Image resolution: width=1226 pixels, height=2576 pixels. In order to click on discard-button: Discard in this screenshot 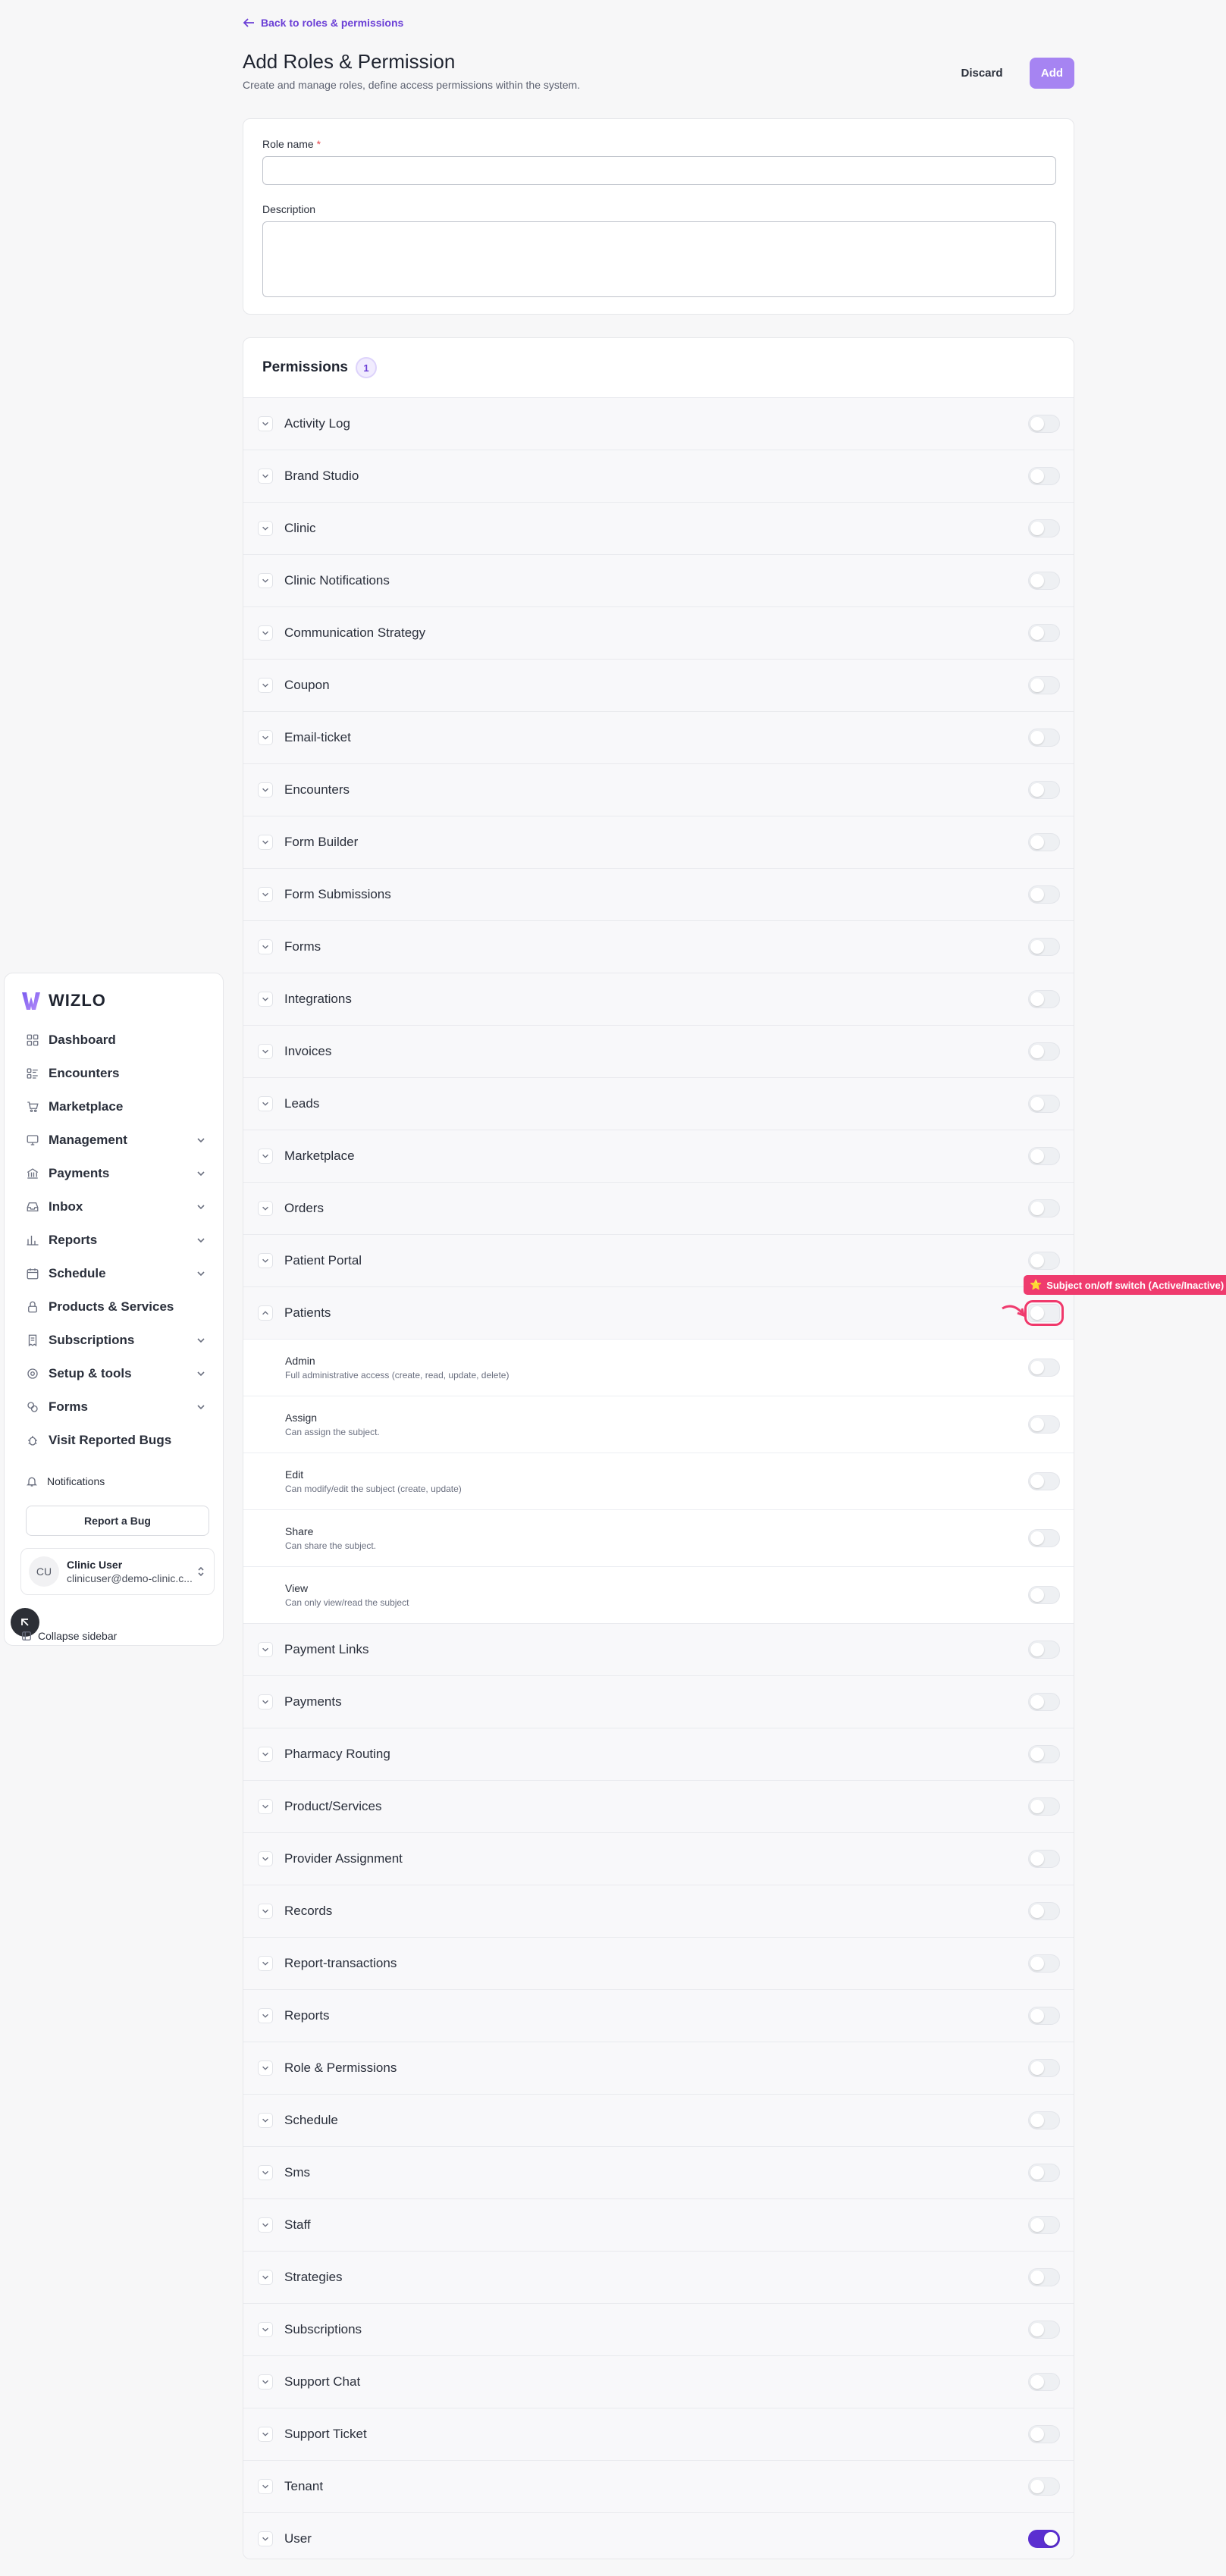, I will do `click(982, 73)`.